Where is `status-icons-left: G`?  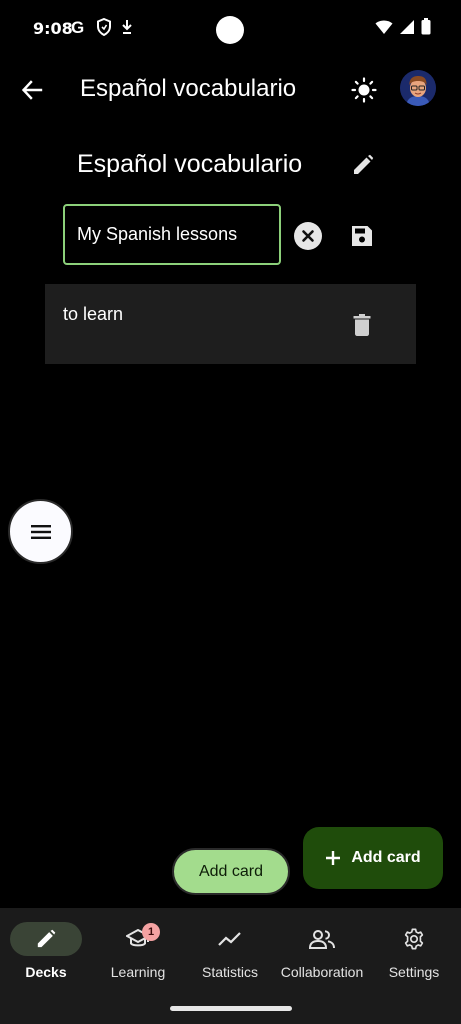 status-icons-left: G is located at coordinates (102, 27).